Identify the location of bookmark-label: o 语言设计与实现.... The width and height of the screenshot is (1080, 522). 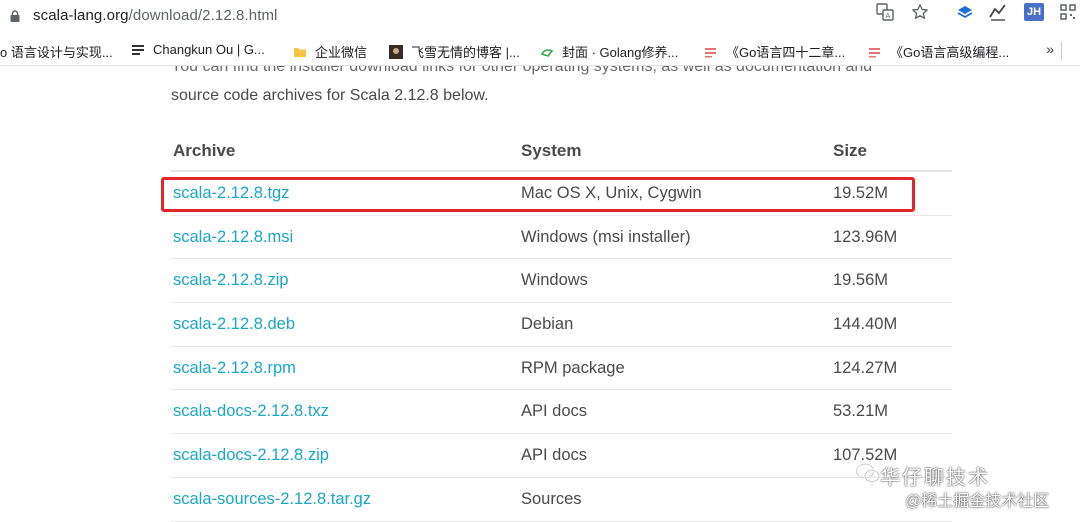
(56, 52).